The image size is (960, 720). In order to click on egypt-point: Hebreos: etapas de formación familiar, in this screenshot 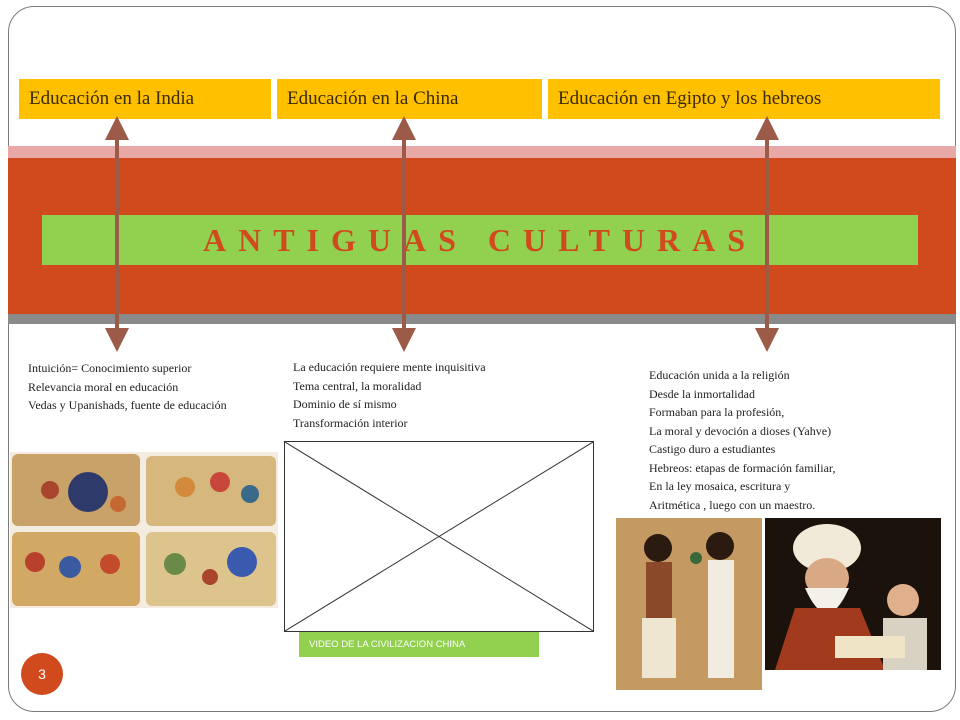, I will do `click(742, 467)`.